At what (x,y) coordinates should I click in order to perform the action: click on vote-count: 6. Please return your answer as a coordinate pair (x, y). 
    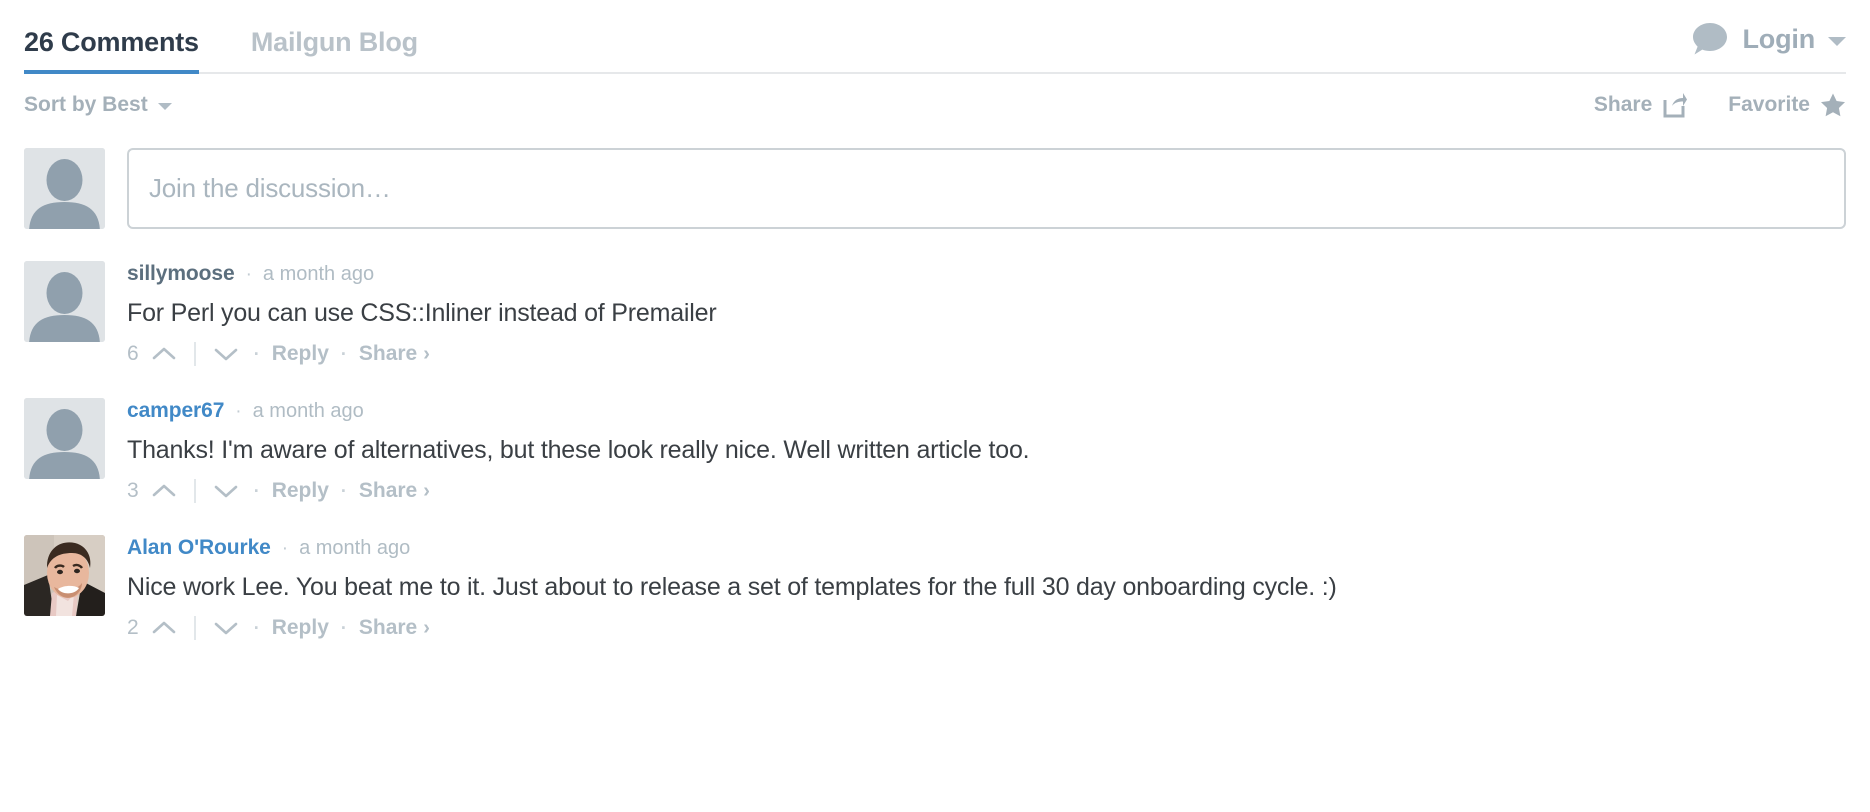
    Looking at the image, I should click on (133, 353).